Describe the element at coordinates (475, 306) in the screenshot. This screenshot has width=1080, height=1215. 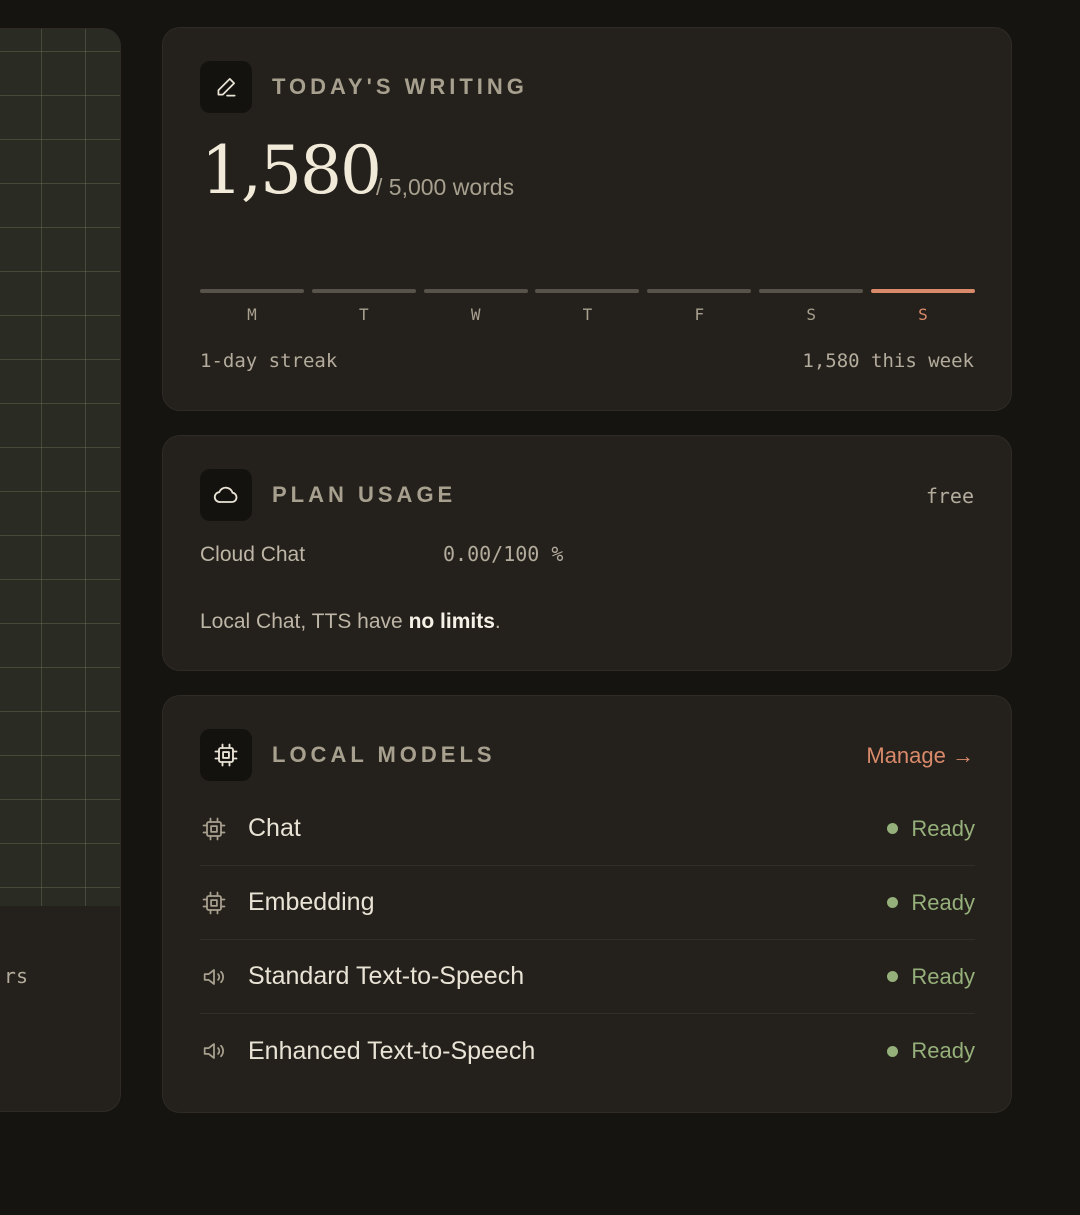
I see `day-wednesday: W` at that location.